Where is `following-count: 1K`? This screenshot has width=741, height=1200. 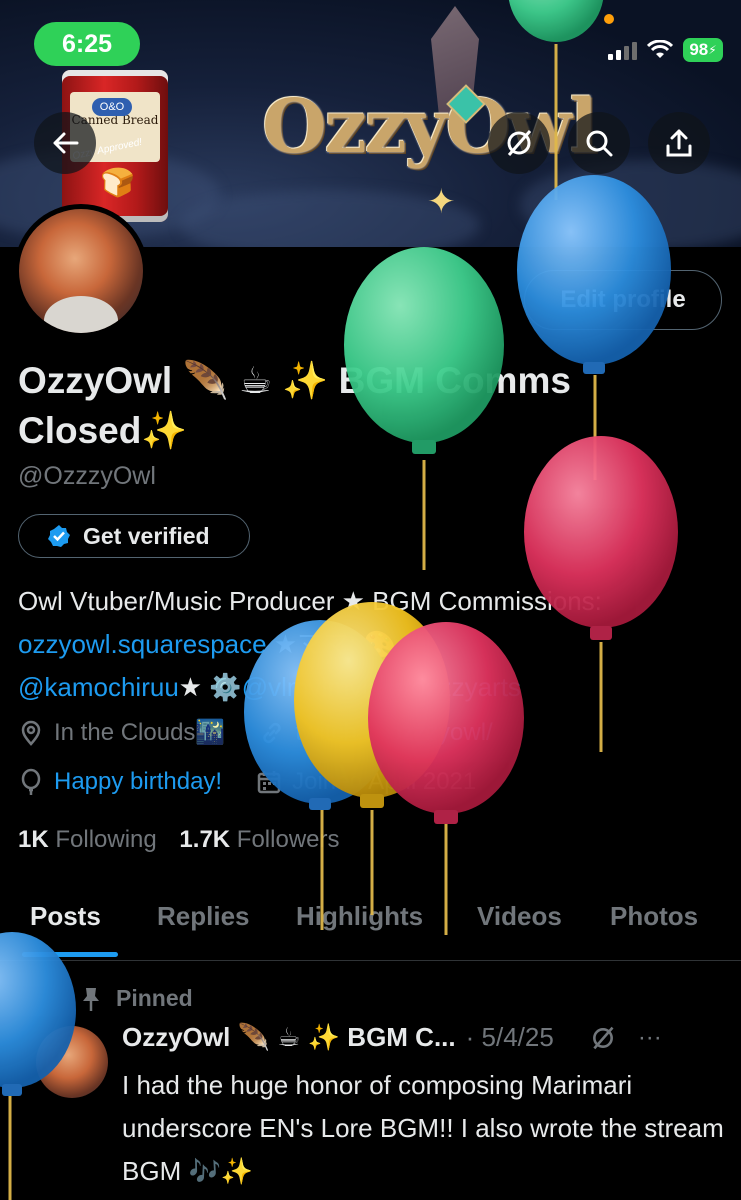
following-count: 1K is located at coordinates (33, 839).